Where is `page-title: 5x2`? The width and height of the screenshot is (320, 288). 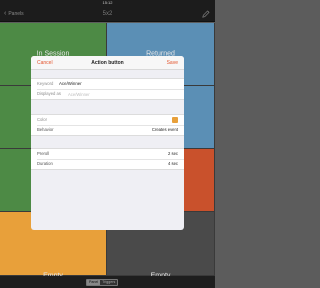
page-title: 5x2 is located at coordinates (107, 14).